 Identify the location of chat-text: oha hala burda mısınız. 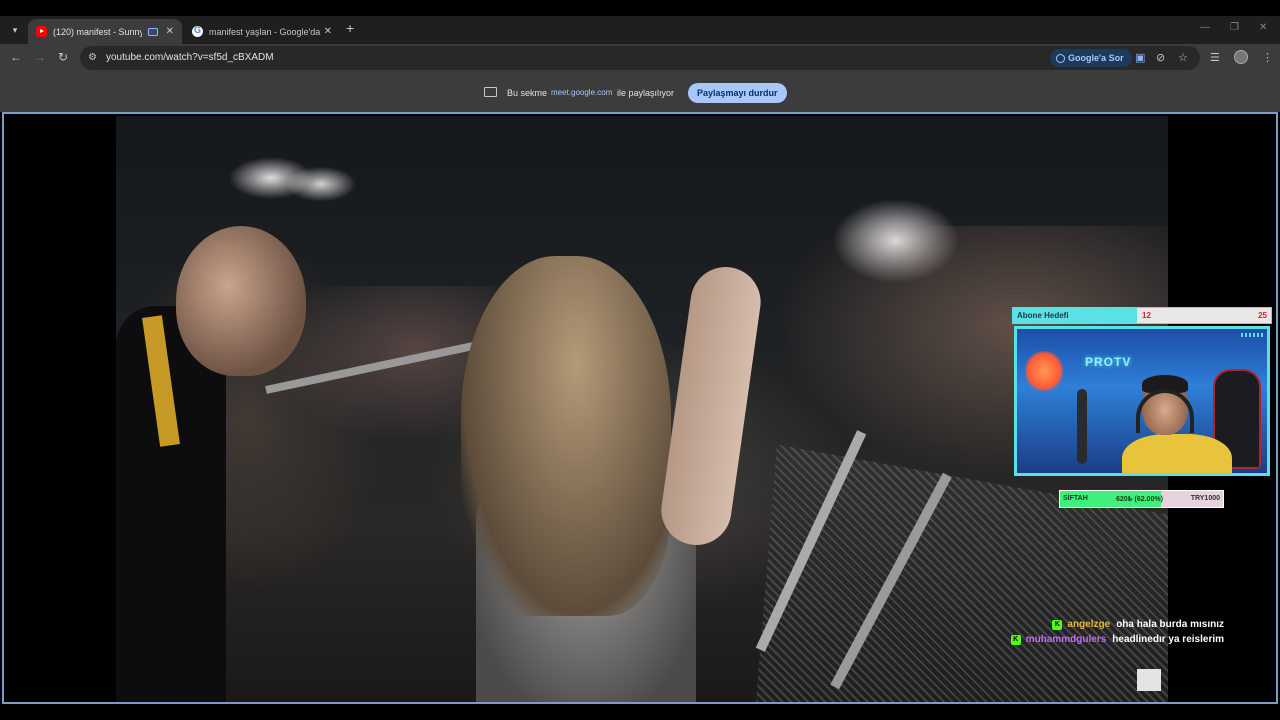
(1170, 624).